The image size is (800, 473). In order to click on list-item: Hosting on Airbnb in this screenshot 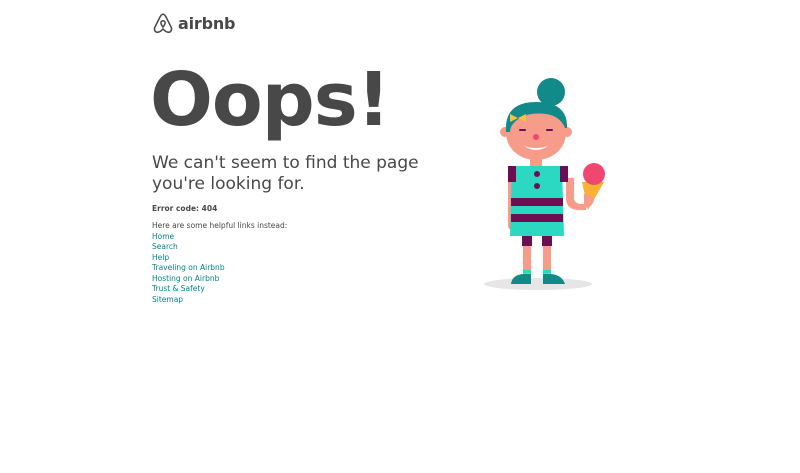, I will do `click(219, 279)`.